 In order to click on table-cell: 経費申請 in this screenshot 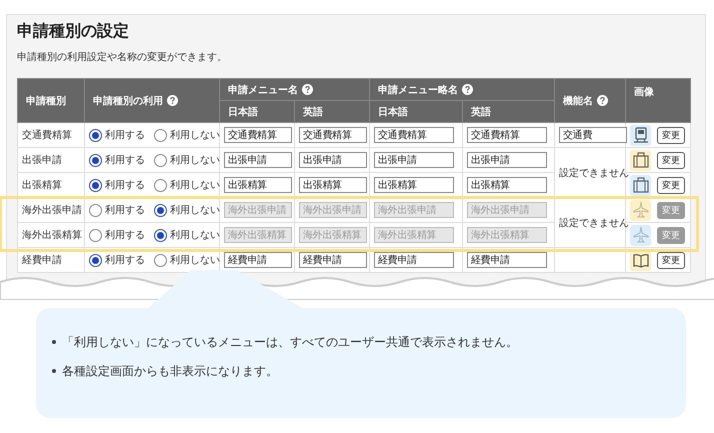, I will do `click(42, 260)`.